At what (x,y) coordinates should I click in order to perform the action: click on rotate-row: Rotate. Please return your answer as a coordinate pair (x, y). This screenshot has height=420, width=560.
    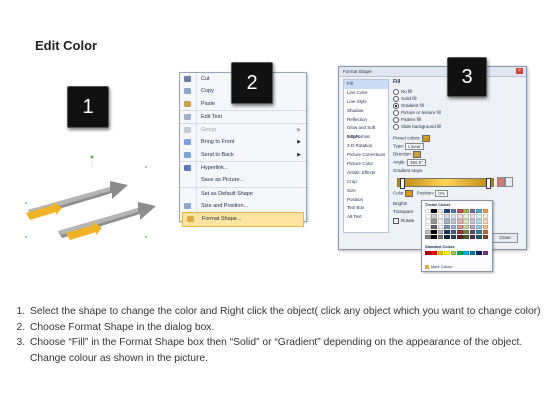
    Looking at the image, I should click on (403, 221).